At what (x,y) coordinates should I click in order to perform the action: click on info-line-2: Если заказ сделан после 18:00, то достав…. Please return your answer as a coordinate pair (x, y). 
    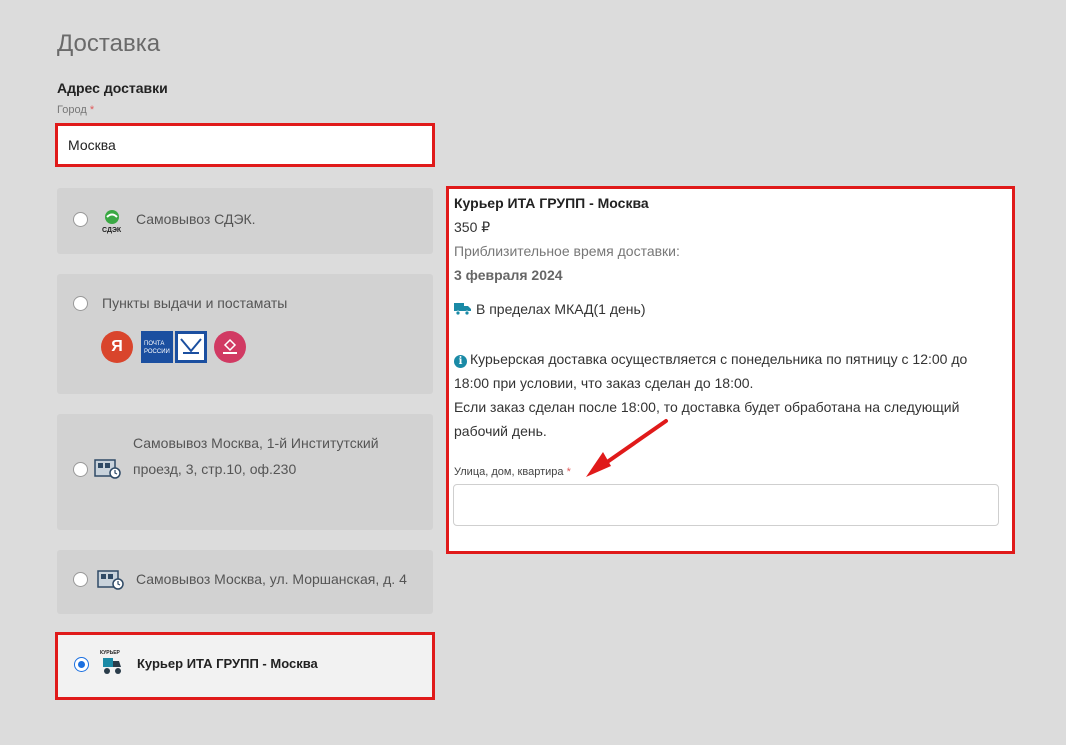
    Looking at the image, I should click on (707, 419).